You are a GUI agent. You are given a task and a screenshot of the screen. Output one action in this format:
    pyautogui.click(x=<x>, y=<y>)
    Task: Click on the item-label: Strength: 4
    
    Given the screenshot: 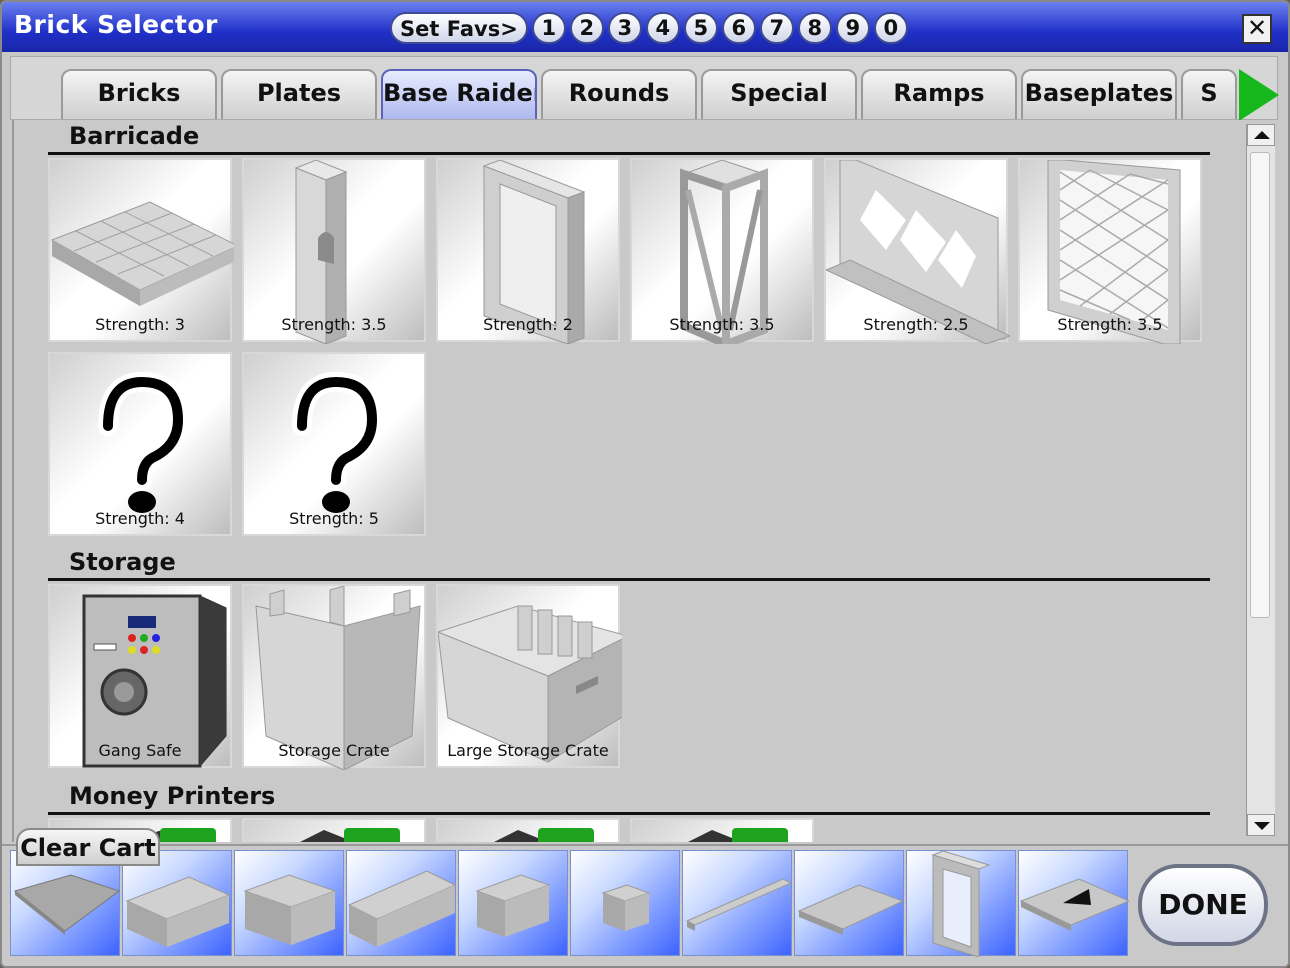 What is the action you would take?
    pyautogui.click(x=140, y=518)
    